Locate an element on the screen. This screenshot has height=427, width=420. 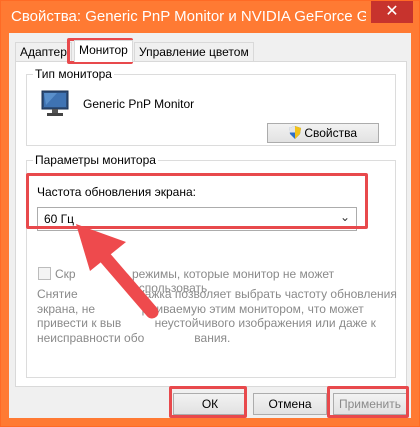
pointer-arrow-icon is located at coordinates (117, 271).